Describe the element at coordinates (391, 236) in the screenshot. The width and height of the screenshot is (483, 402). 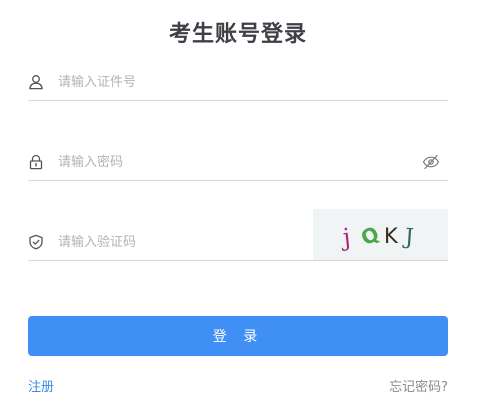
I see `captcha-char-3: K` at that location.